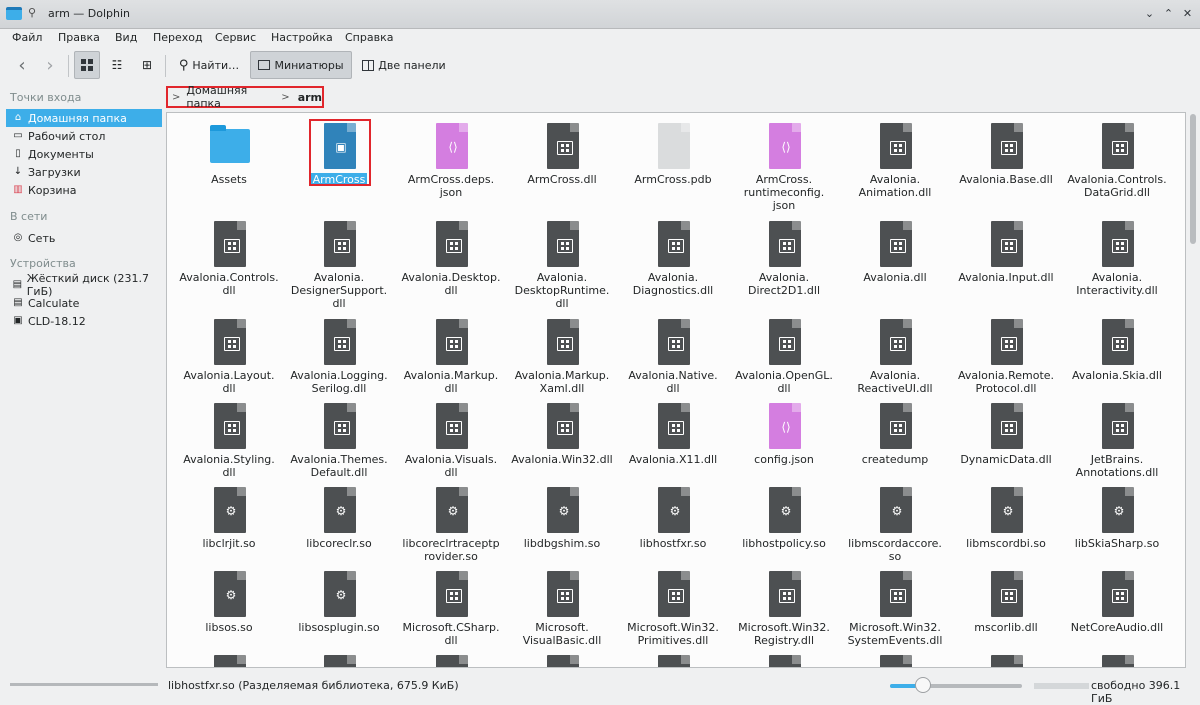  What do you see at coordinates (310, 97) in the screenshot?
I see `breadcrumb-current: arm` at bounding box center [310, 97].